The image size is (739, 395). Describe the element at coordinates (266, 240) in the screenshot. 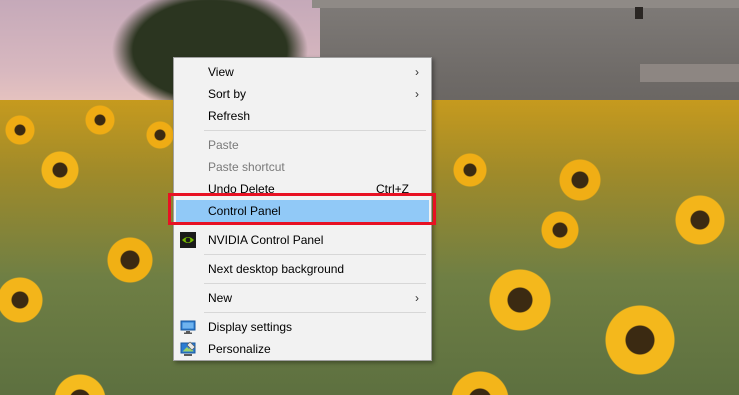

I see `menu-item-label: NVIDIA Control Panel` at that location.